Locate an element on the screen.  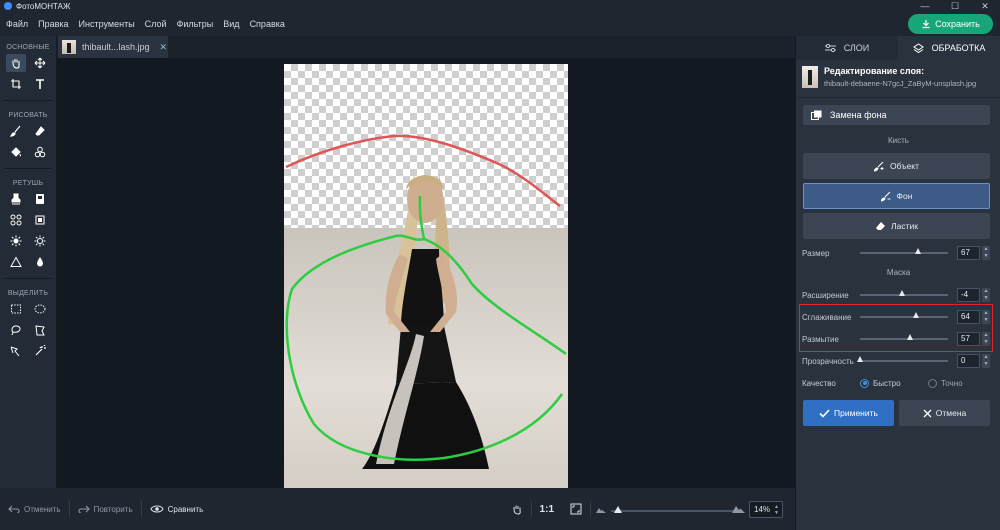
minimize-button: — is located at coordinates (925, 6).